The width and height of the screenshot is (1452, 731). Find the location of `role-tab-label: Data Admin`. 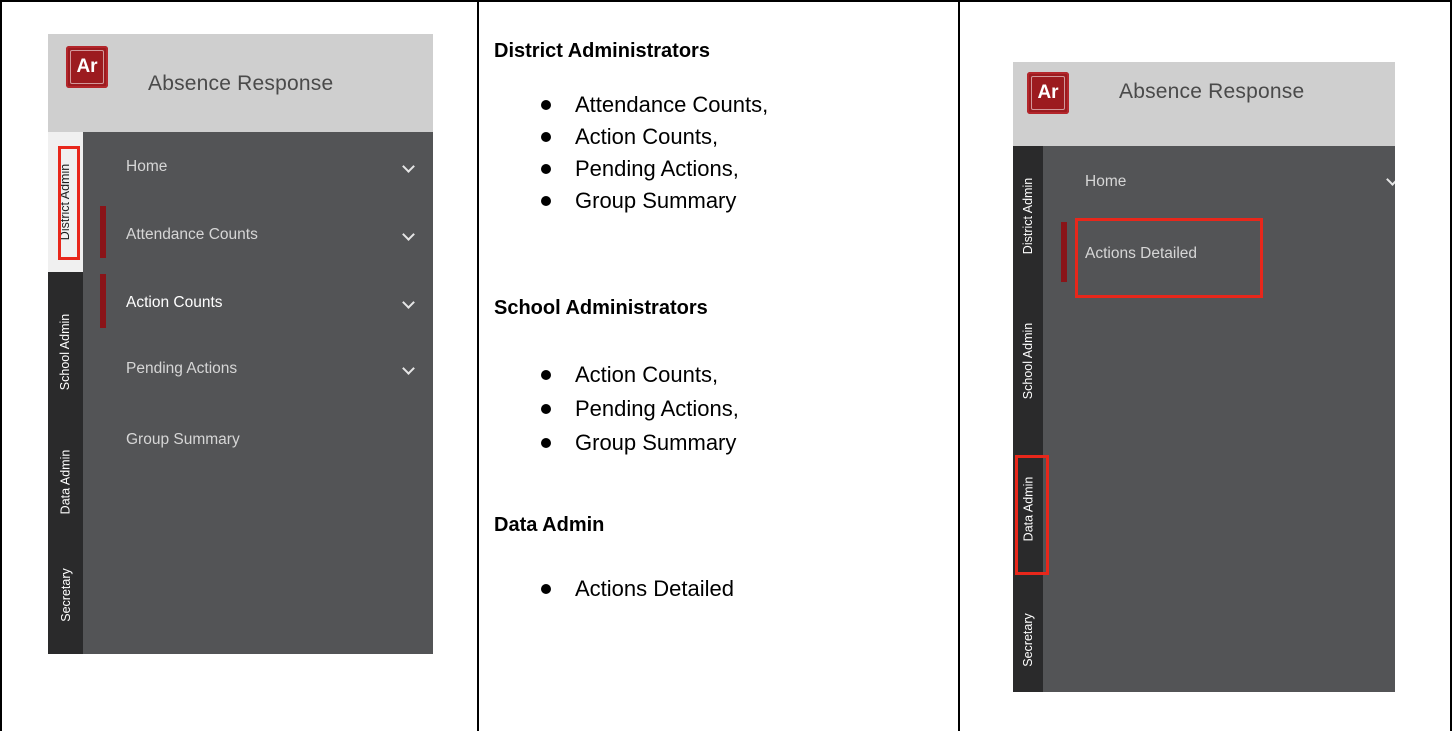

role-tab-label: Data Admin is located at coordinates (65, 482).